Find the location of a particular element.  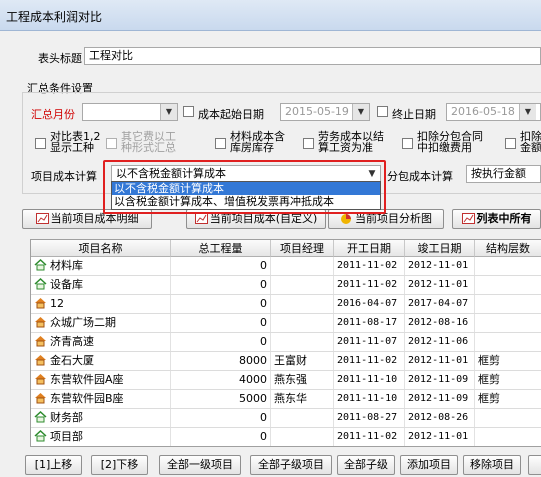

cost-calc-label: 项目成本计算 is located at coordinates (64, 176).